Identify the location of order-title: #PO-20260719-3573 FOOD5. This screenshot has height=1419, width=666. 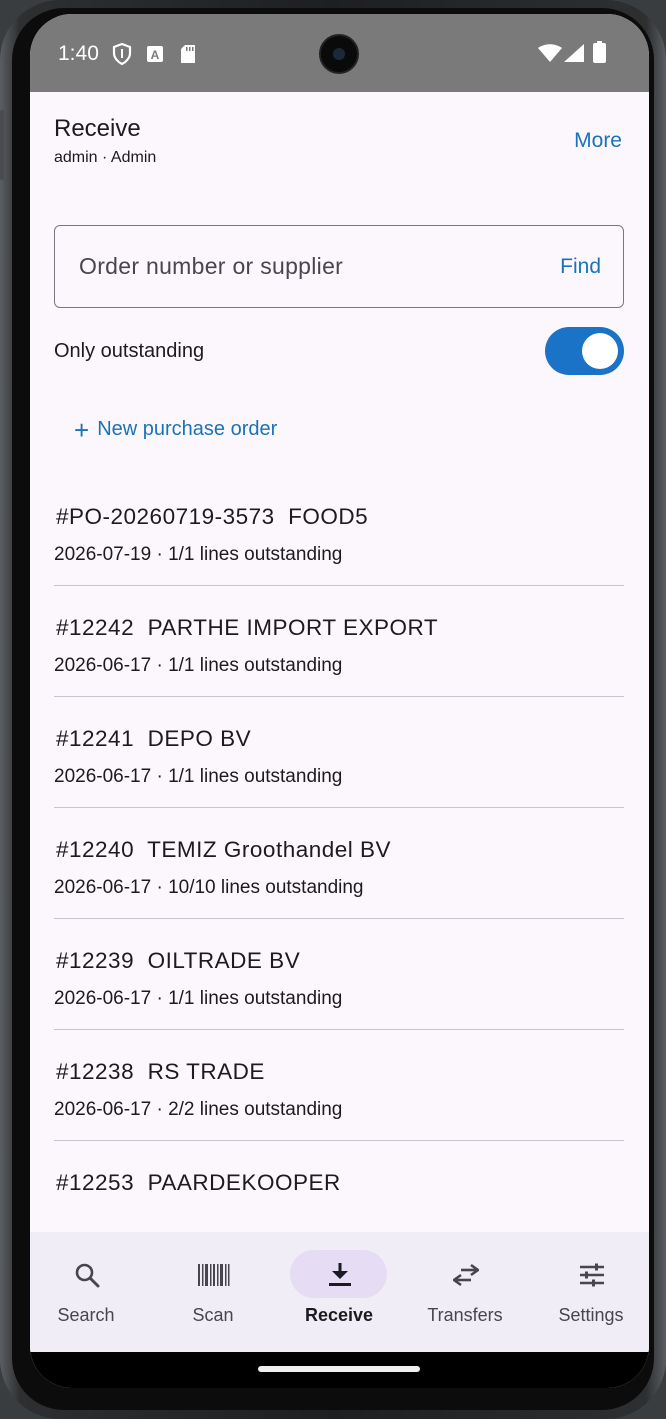
(212, 516).